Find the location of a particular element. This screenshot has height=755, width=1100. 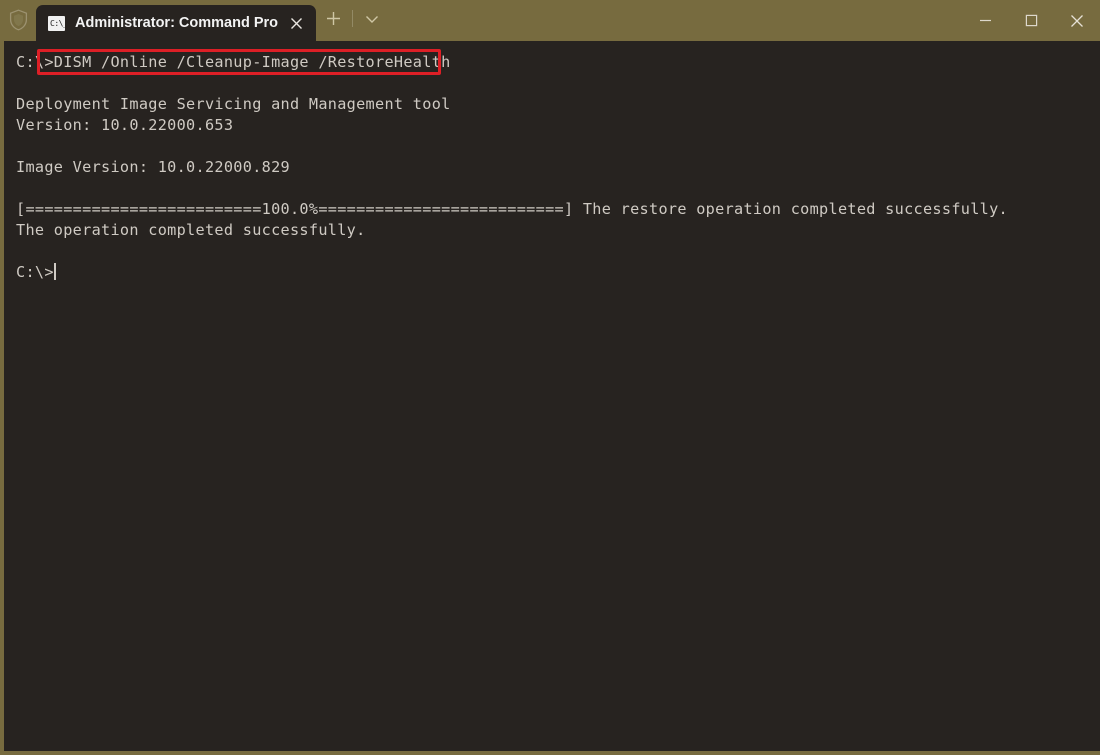

terminal-line-image-version: Image Version: 10.0.22000.829 is located at coordinates (153, 167).